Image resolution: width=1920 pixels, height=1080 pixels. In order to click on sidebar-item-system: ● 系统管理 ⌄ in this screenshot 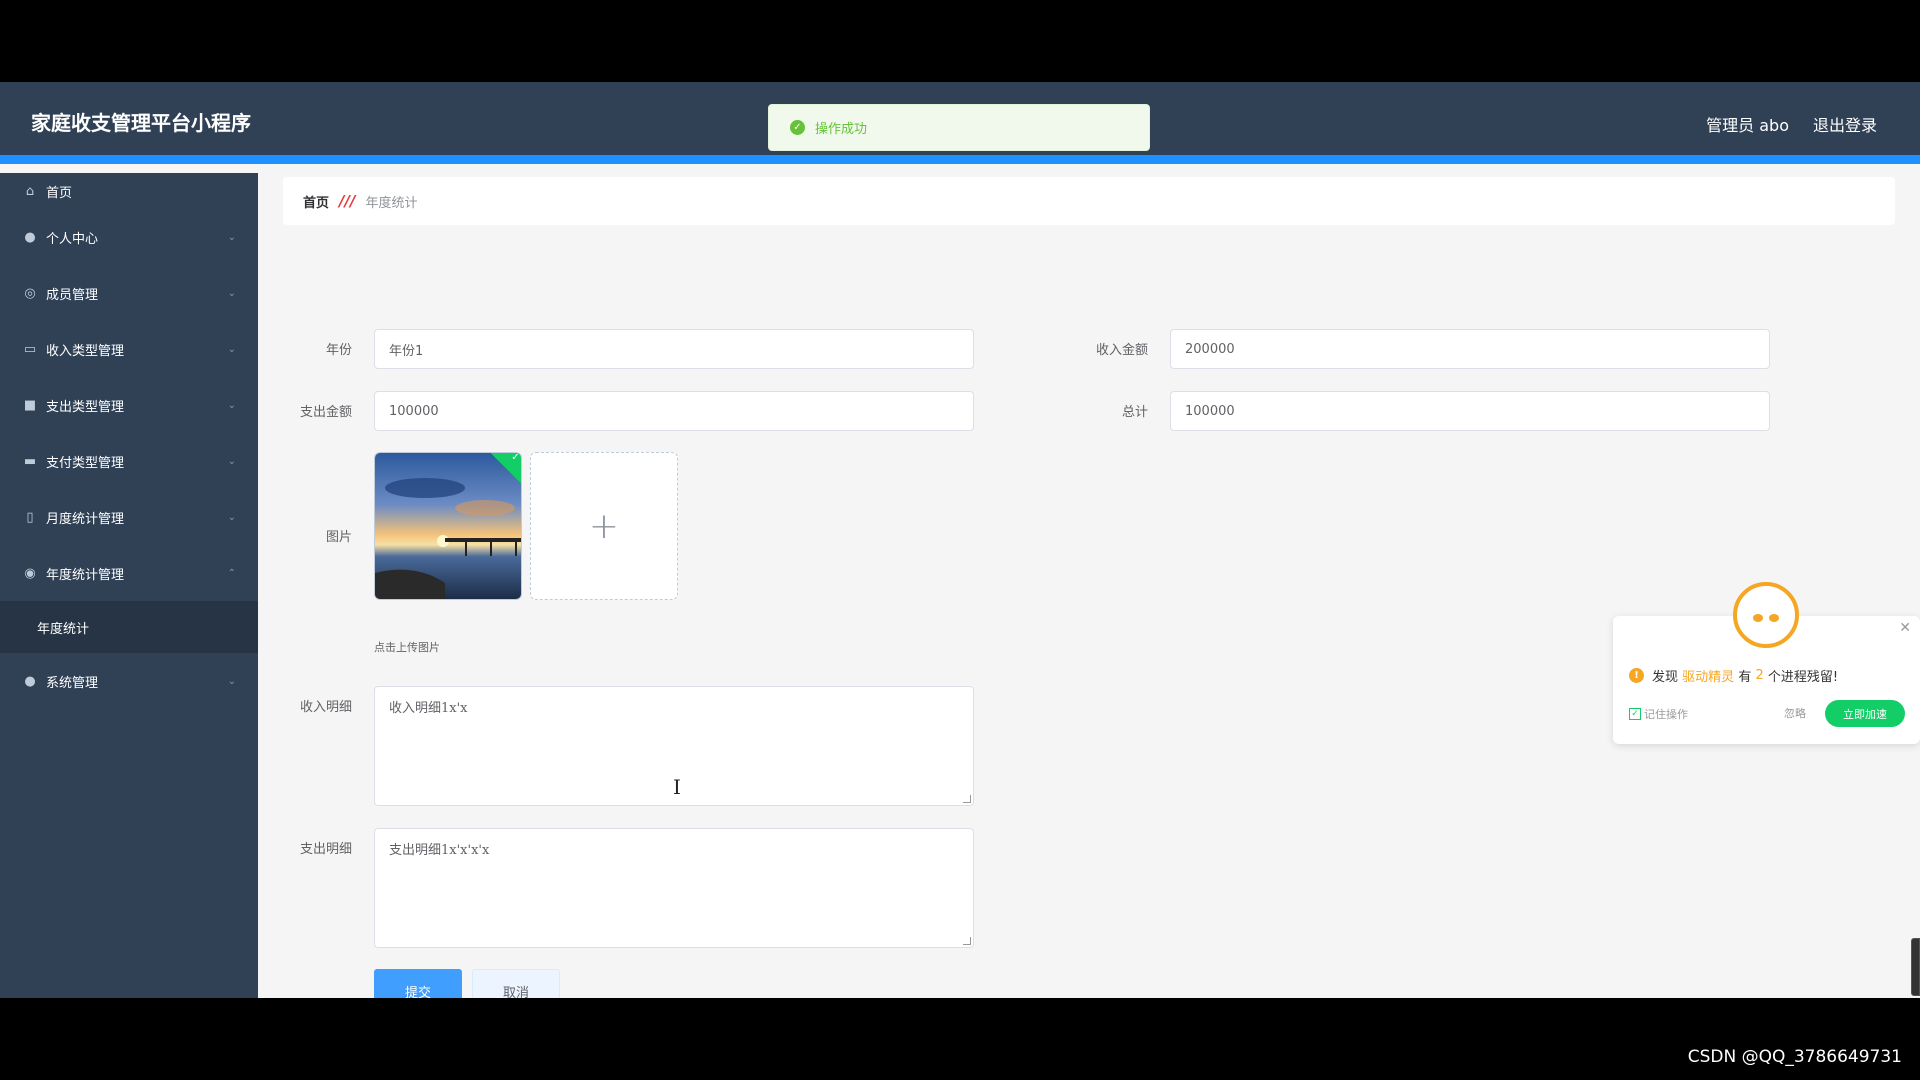, I will do `click(129, 681)`.